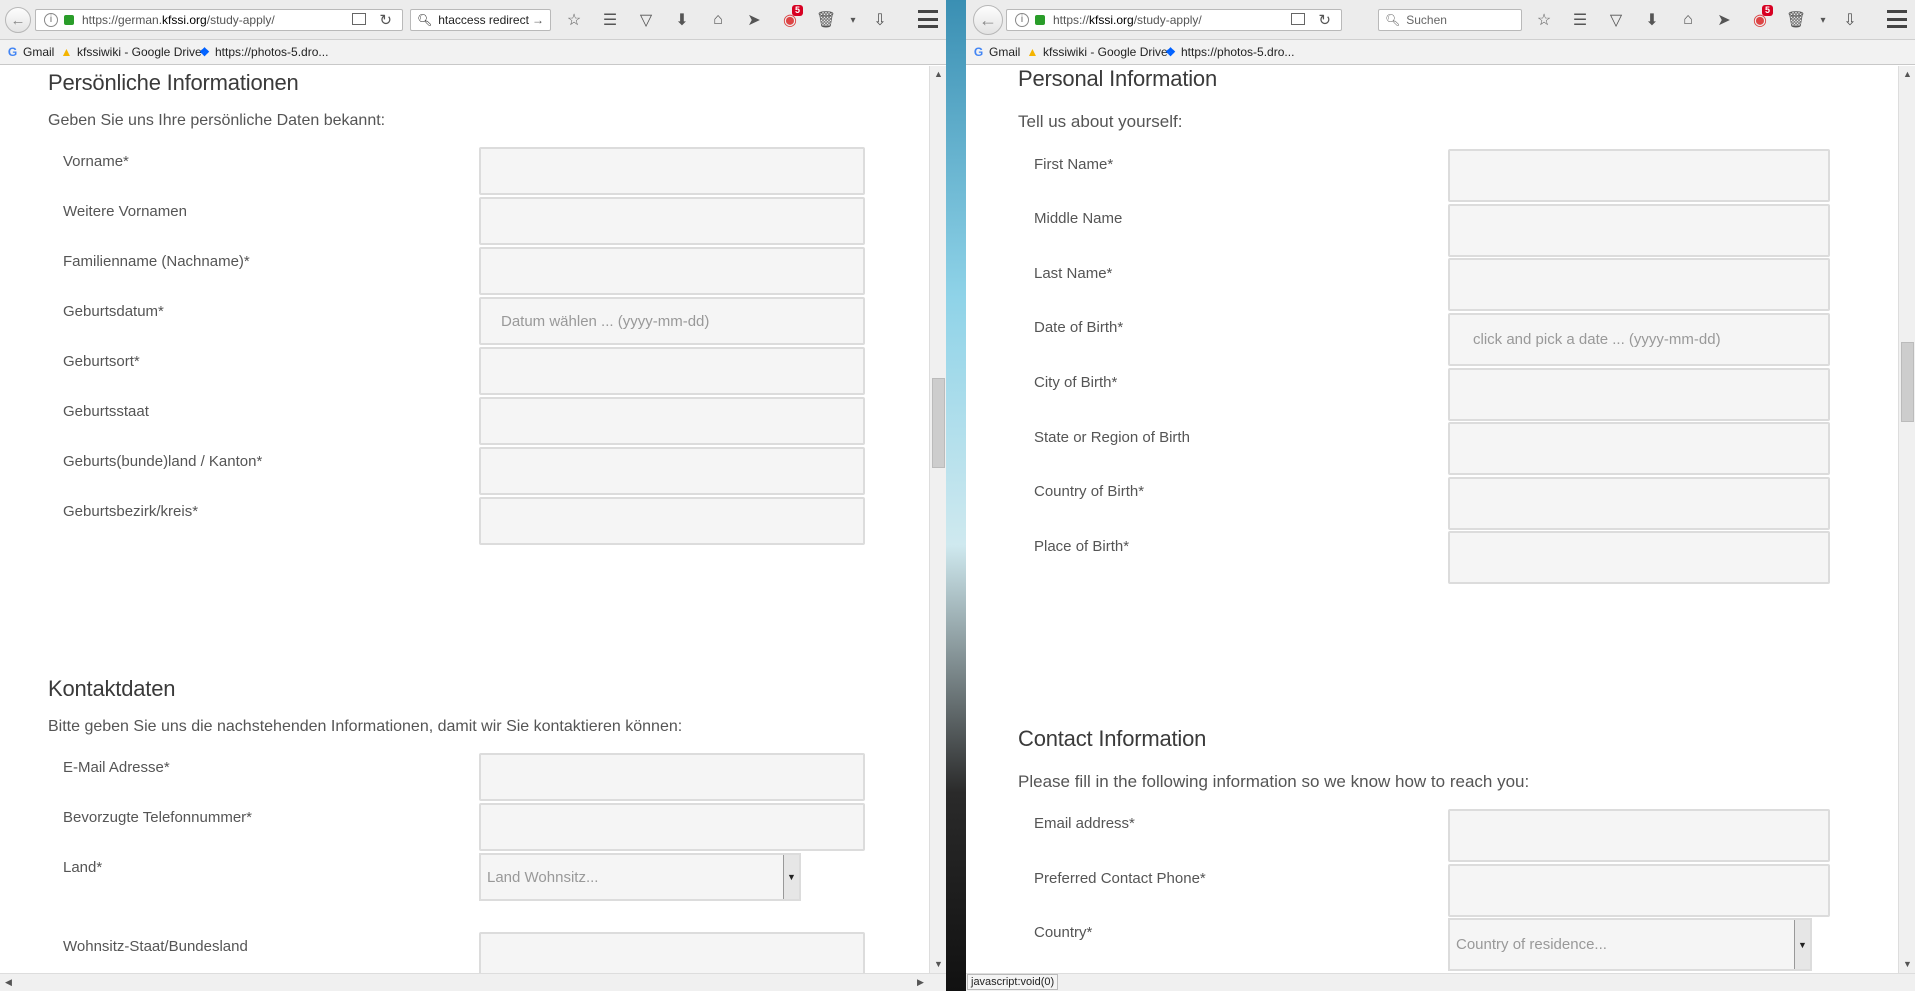 The height and width of the screenshot is (991, 1915). Describe the element at coordinates (920, 982) in the screenshot. I see `scroll-right-icon: ▶` at that location.